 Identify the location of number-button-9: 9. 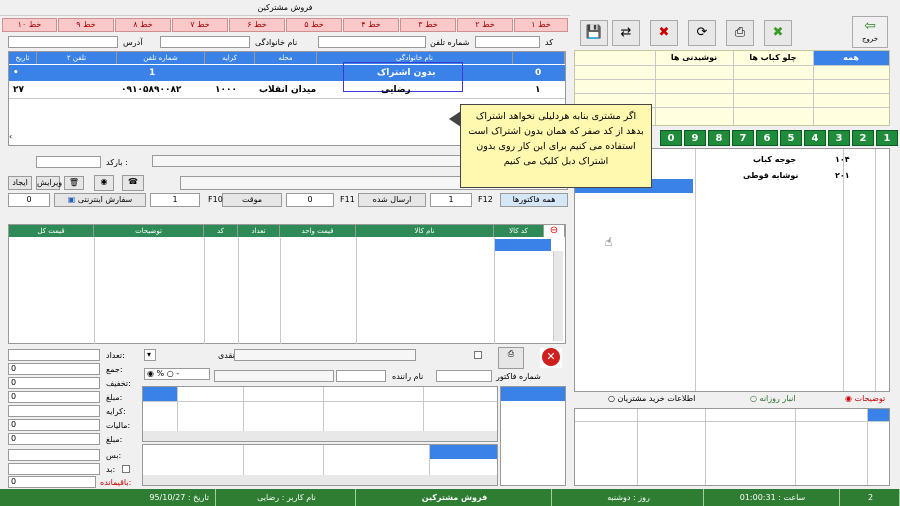
(695, 138).